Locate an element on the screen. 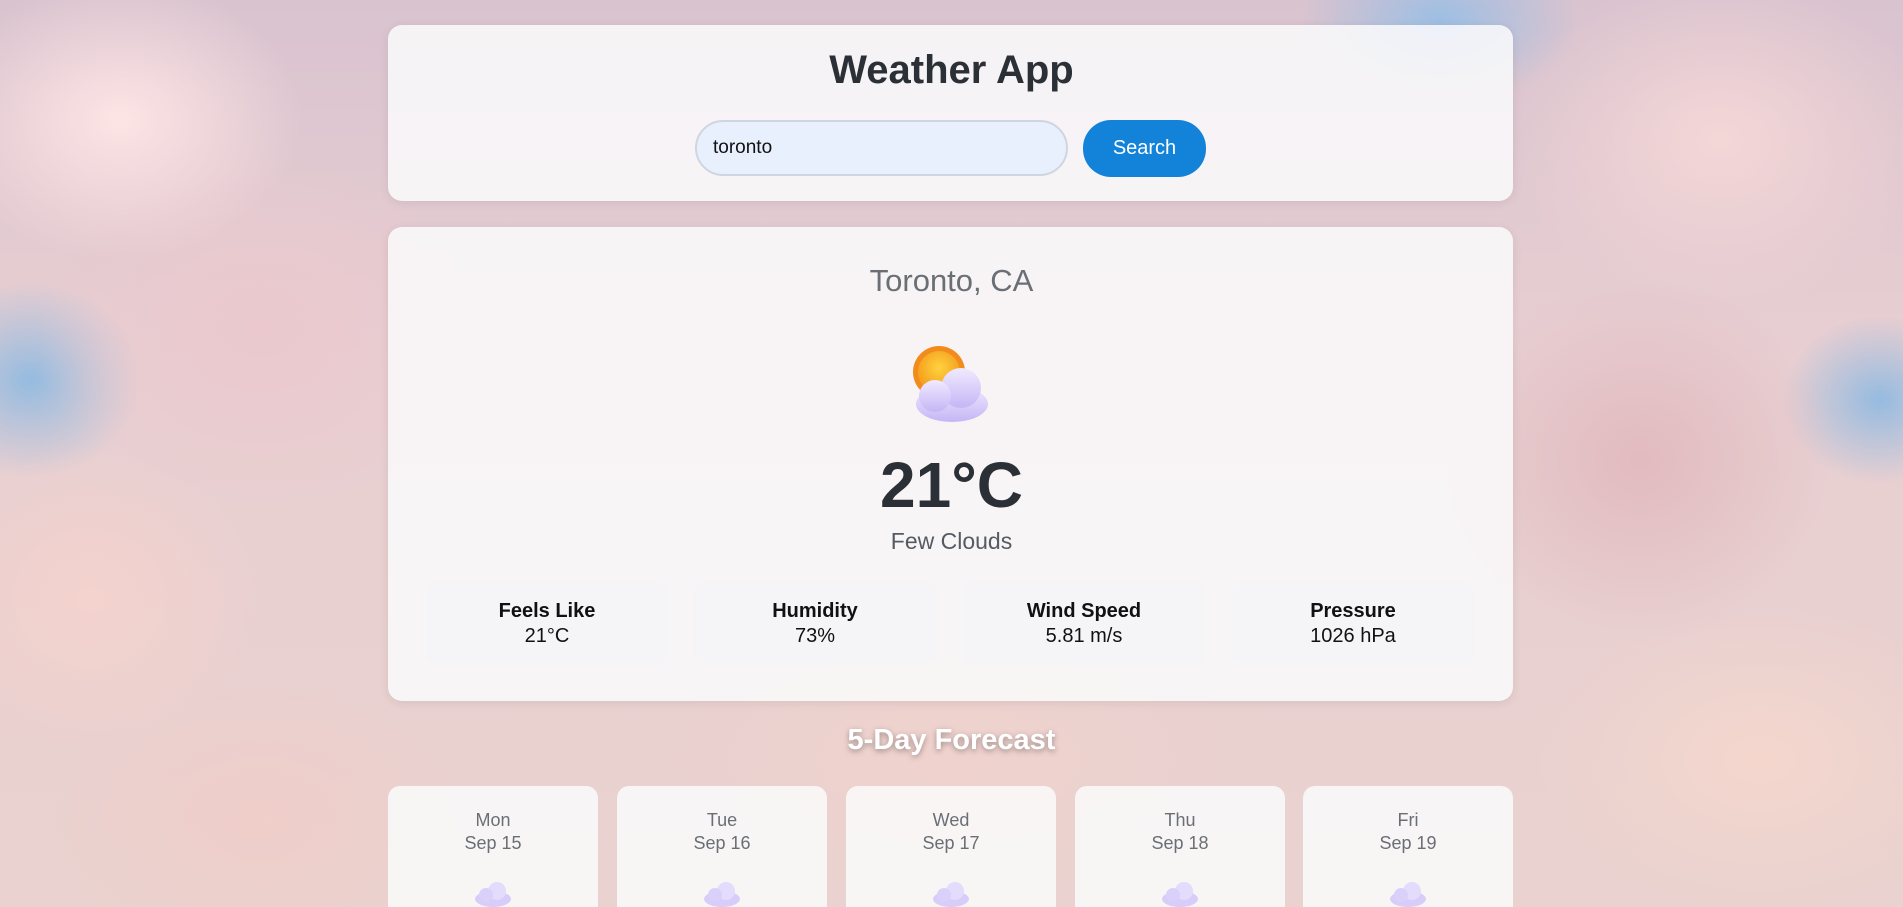  city-name: Toronto, CA is located at coordinates (951, 280).